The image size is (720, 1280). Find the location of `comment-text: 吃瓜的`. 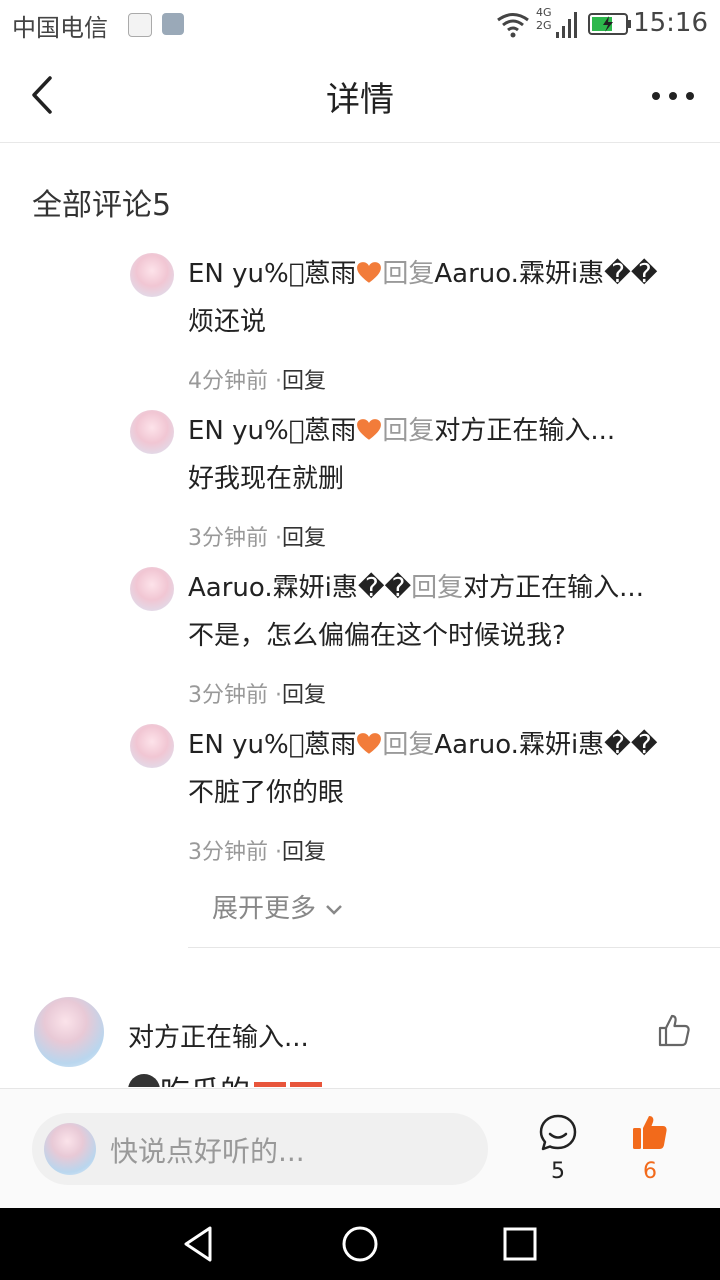

comment-text: 吃瓜的 is located at coordinates (225, 1077).